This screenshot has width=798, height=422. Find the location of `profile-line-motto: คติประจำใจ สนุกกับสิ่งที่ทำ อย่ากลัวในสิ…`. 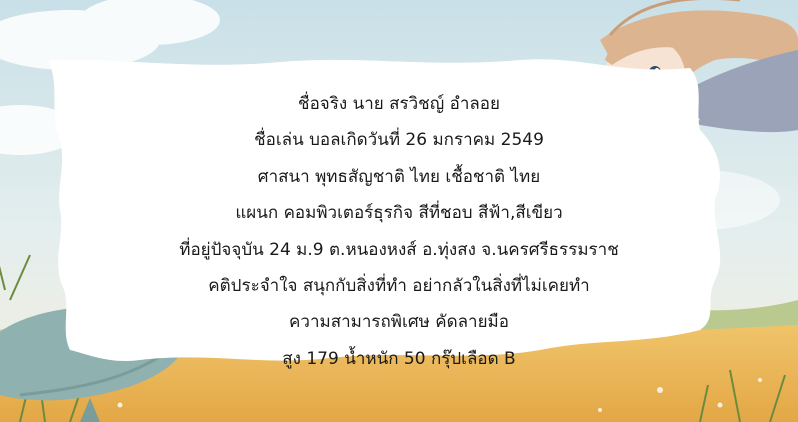

profile-line-motto: คติประจำใจ สนุกกับสิ่งที่ทำ อย่ากลัวในสิ… is located at coordinates (399, 285).